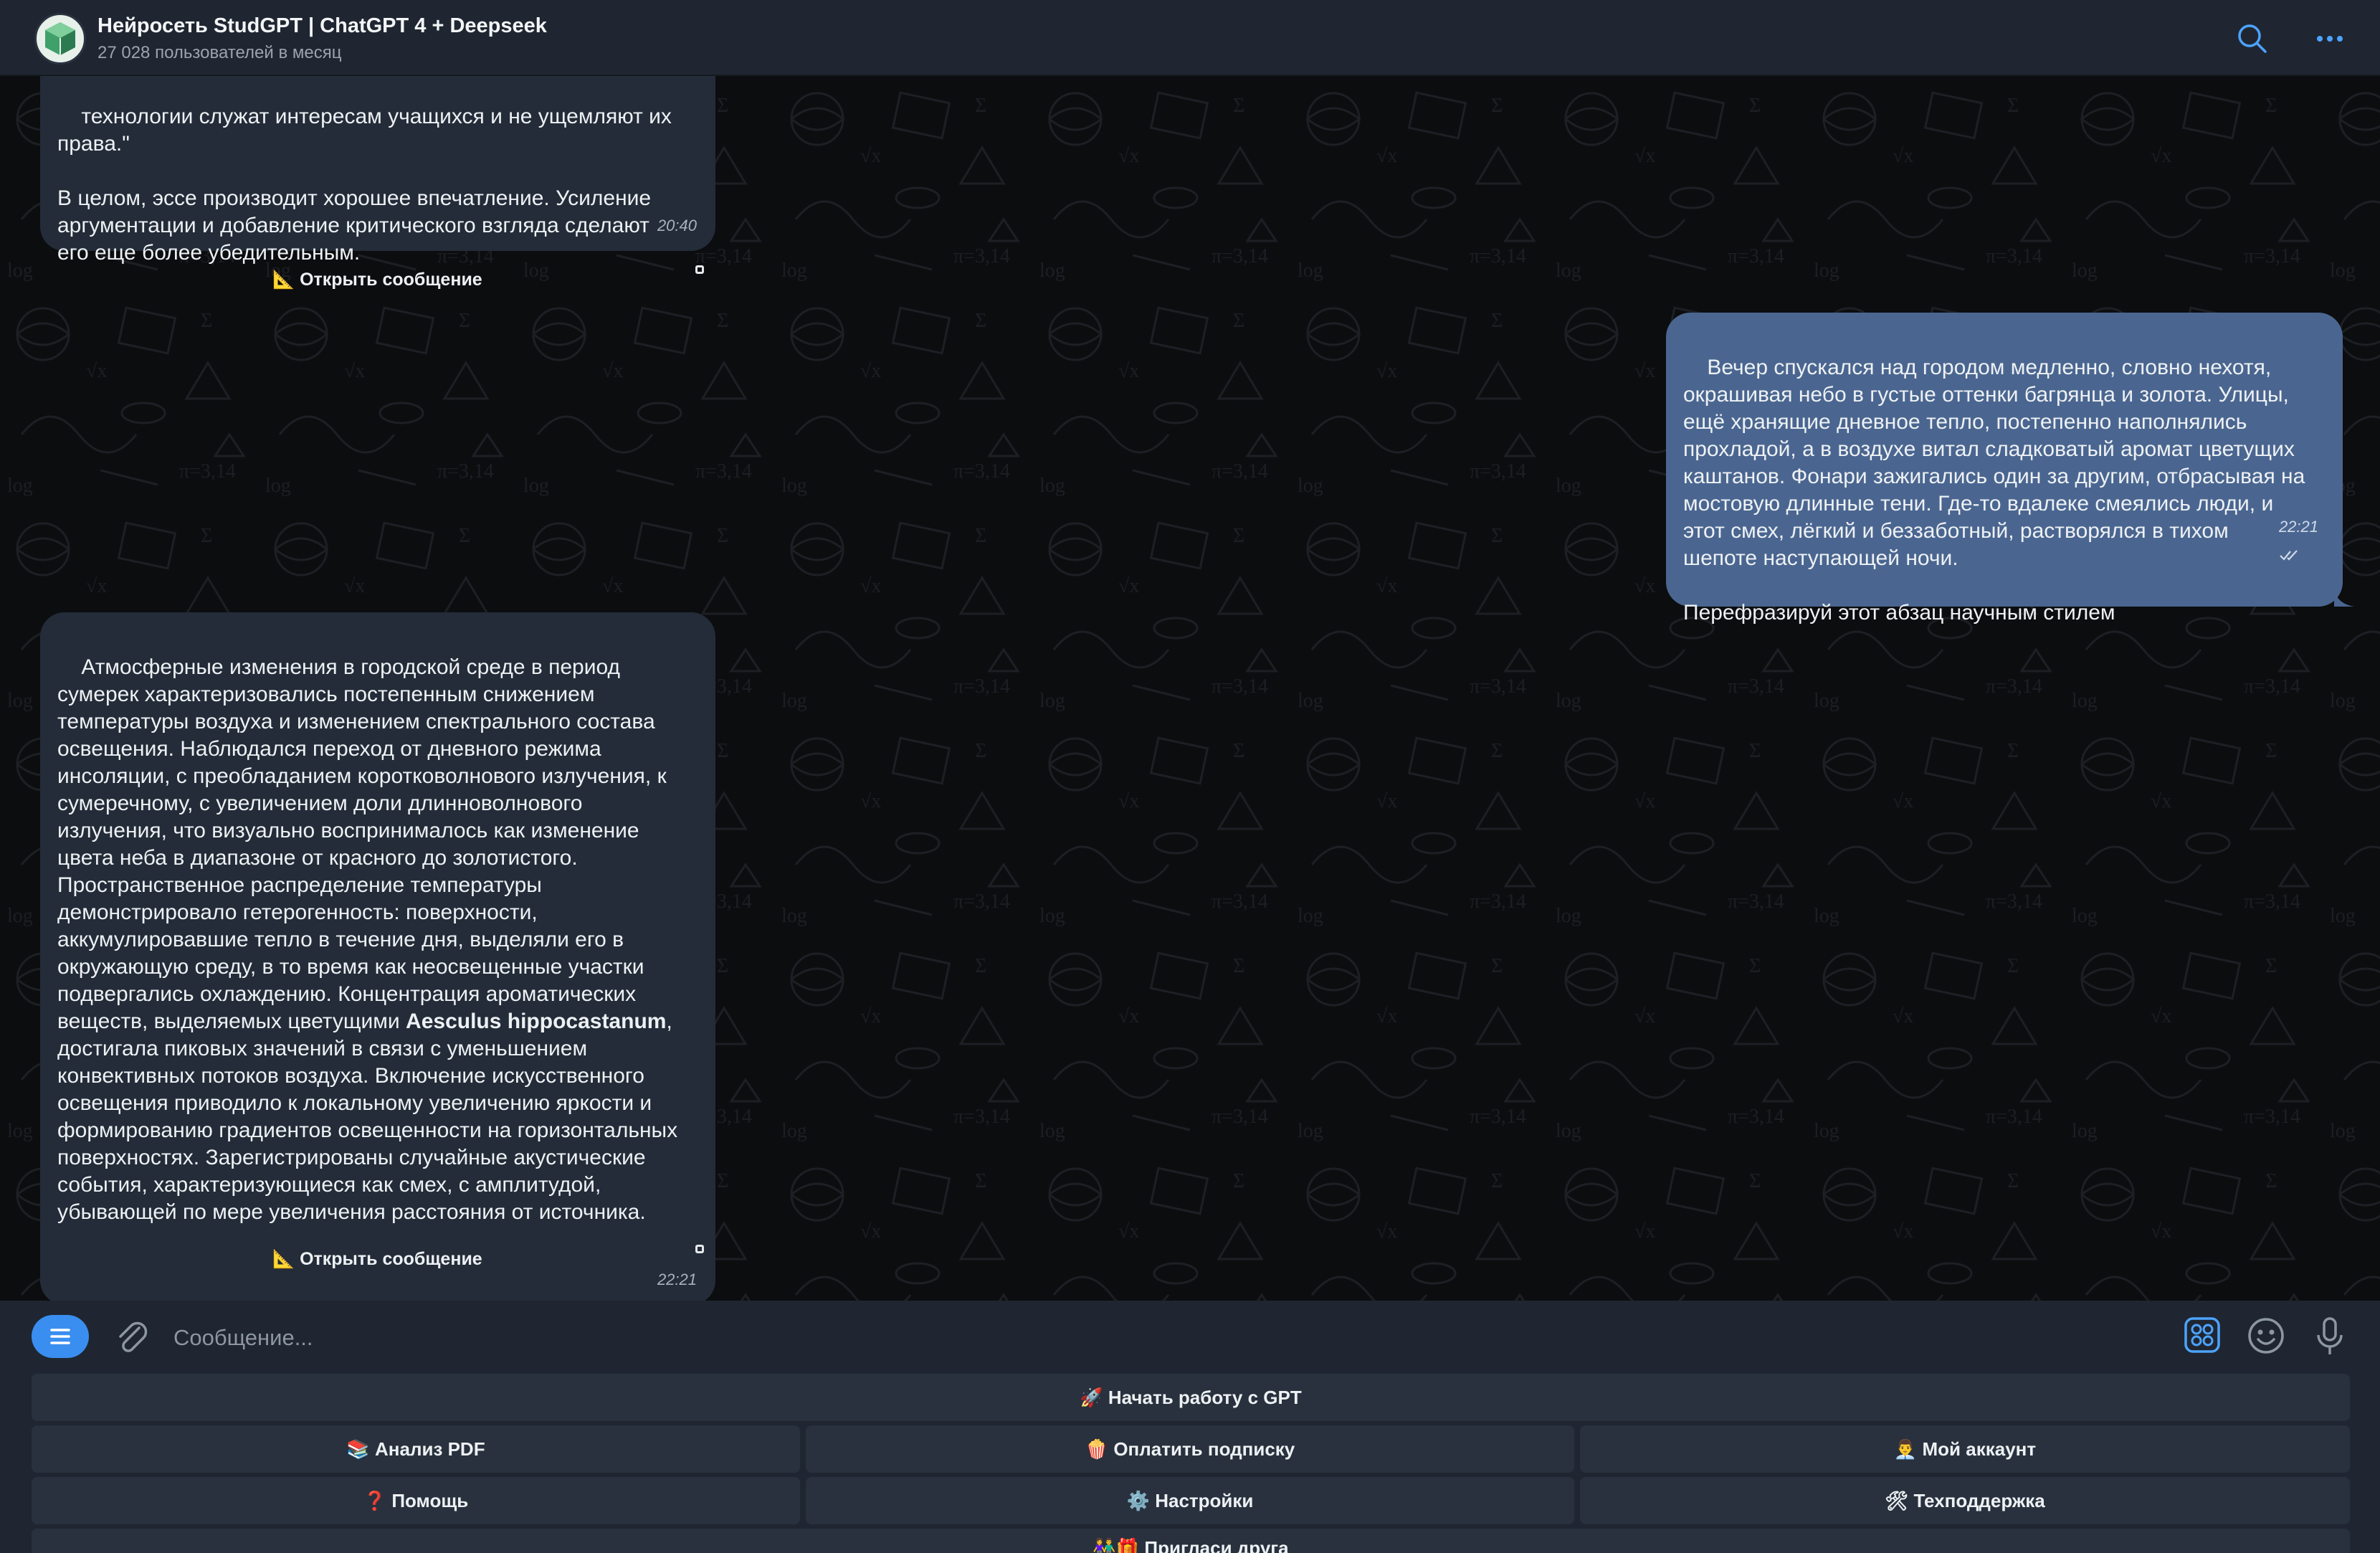 This screenshot has height=1553, width=2380. I want to click on keyboard-row: 🚀 Начать работу с GPT, so click(1191, 1397).